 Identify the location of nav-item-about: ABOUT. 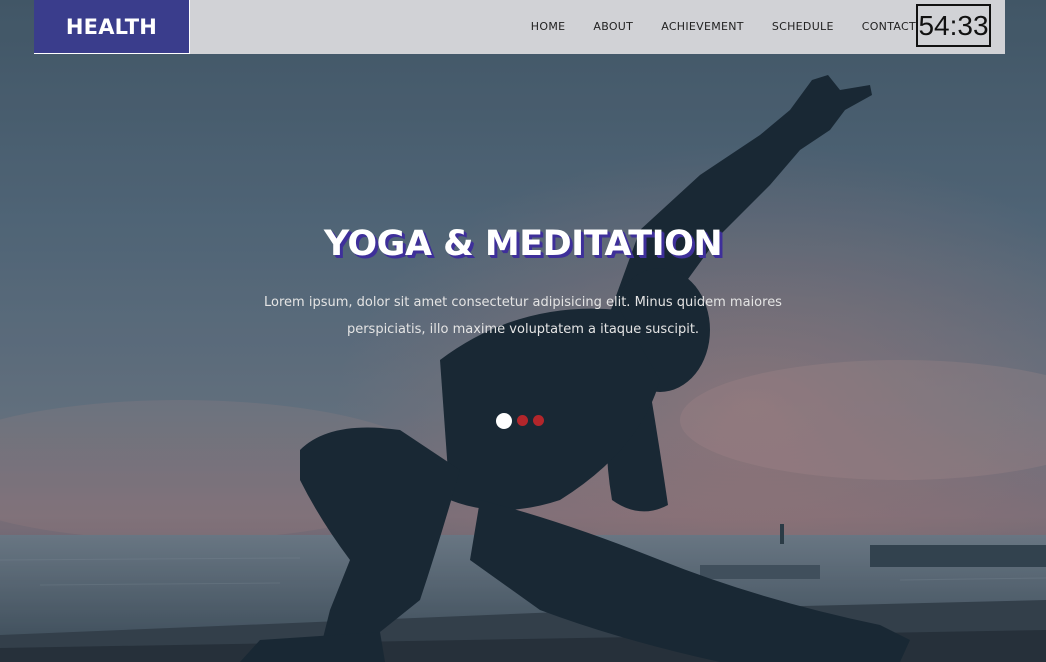
(613, 26).